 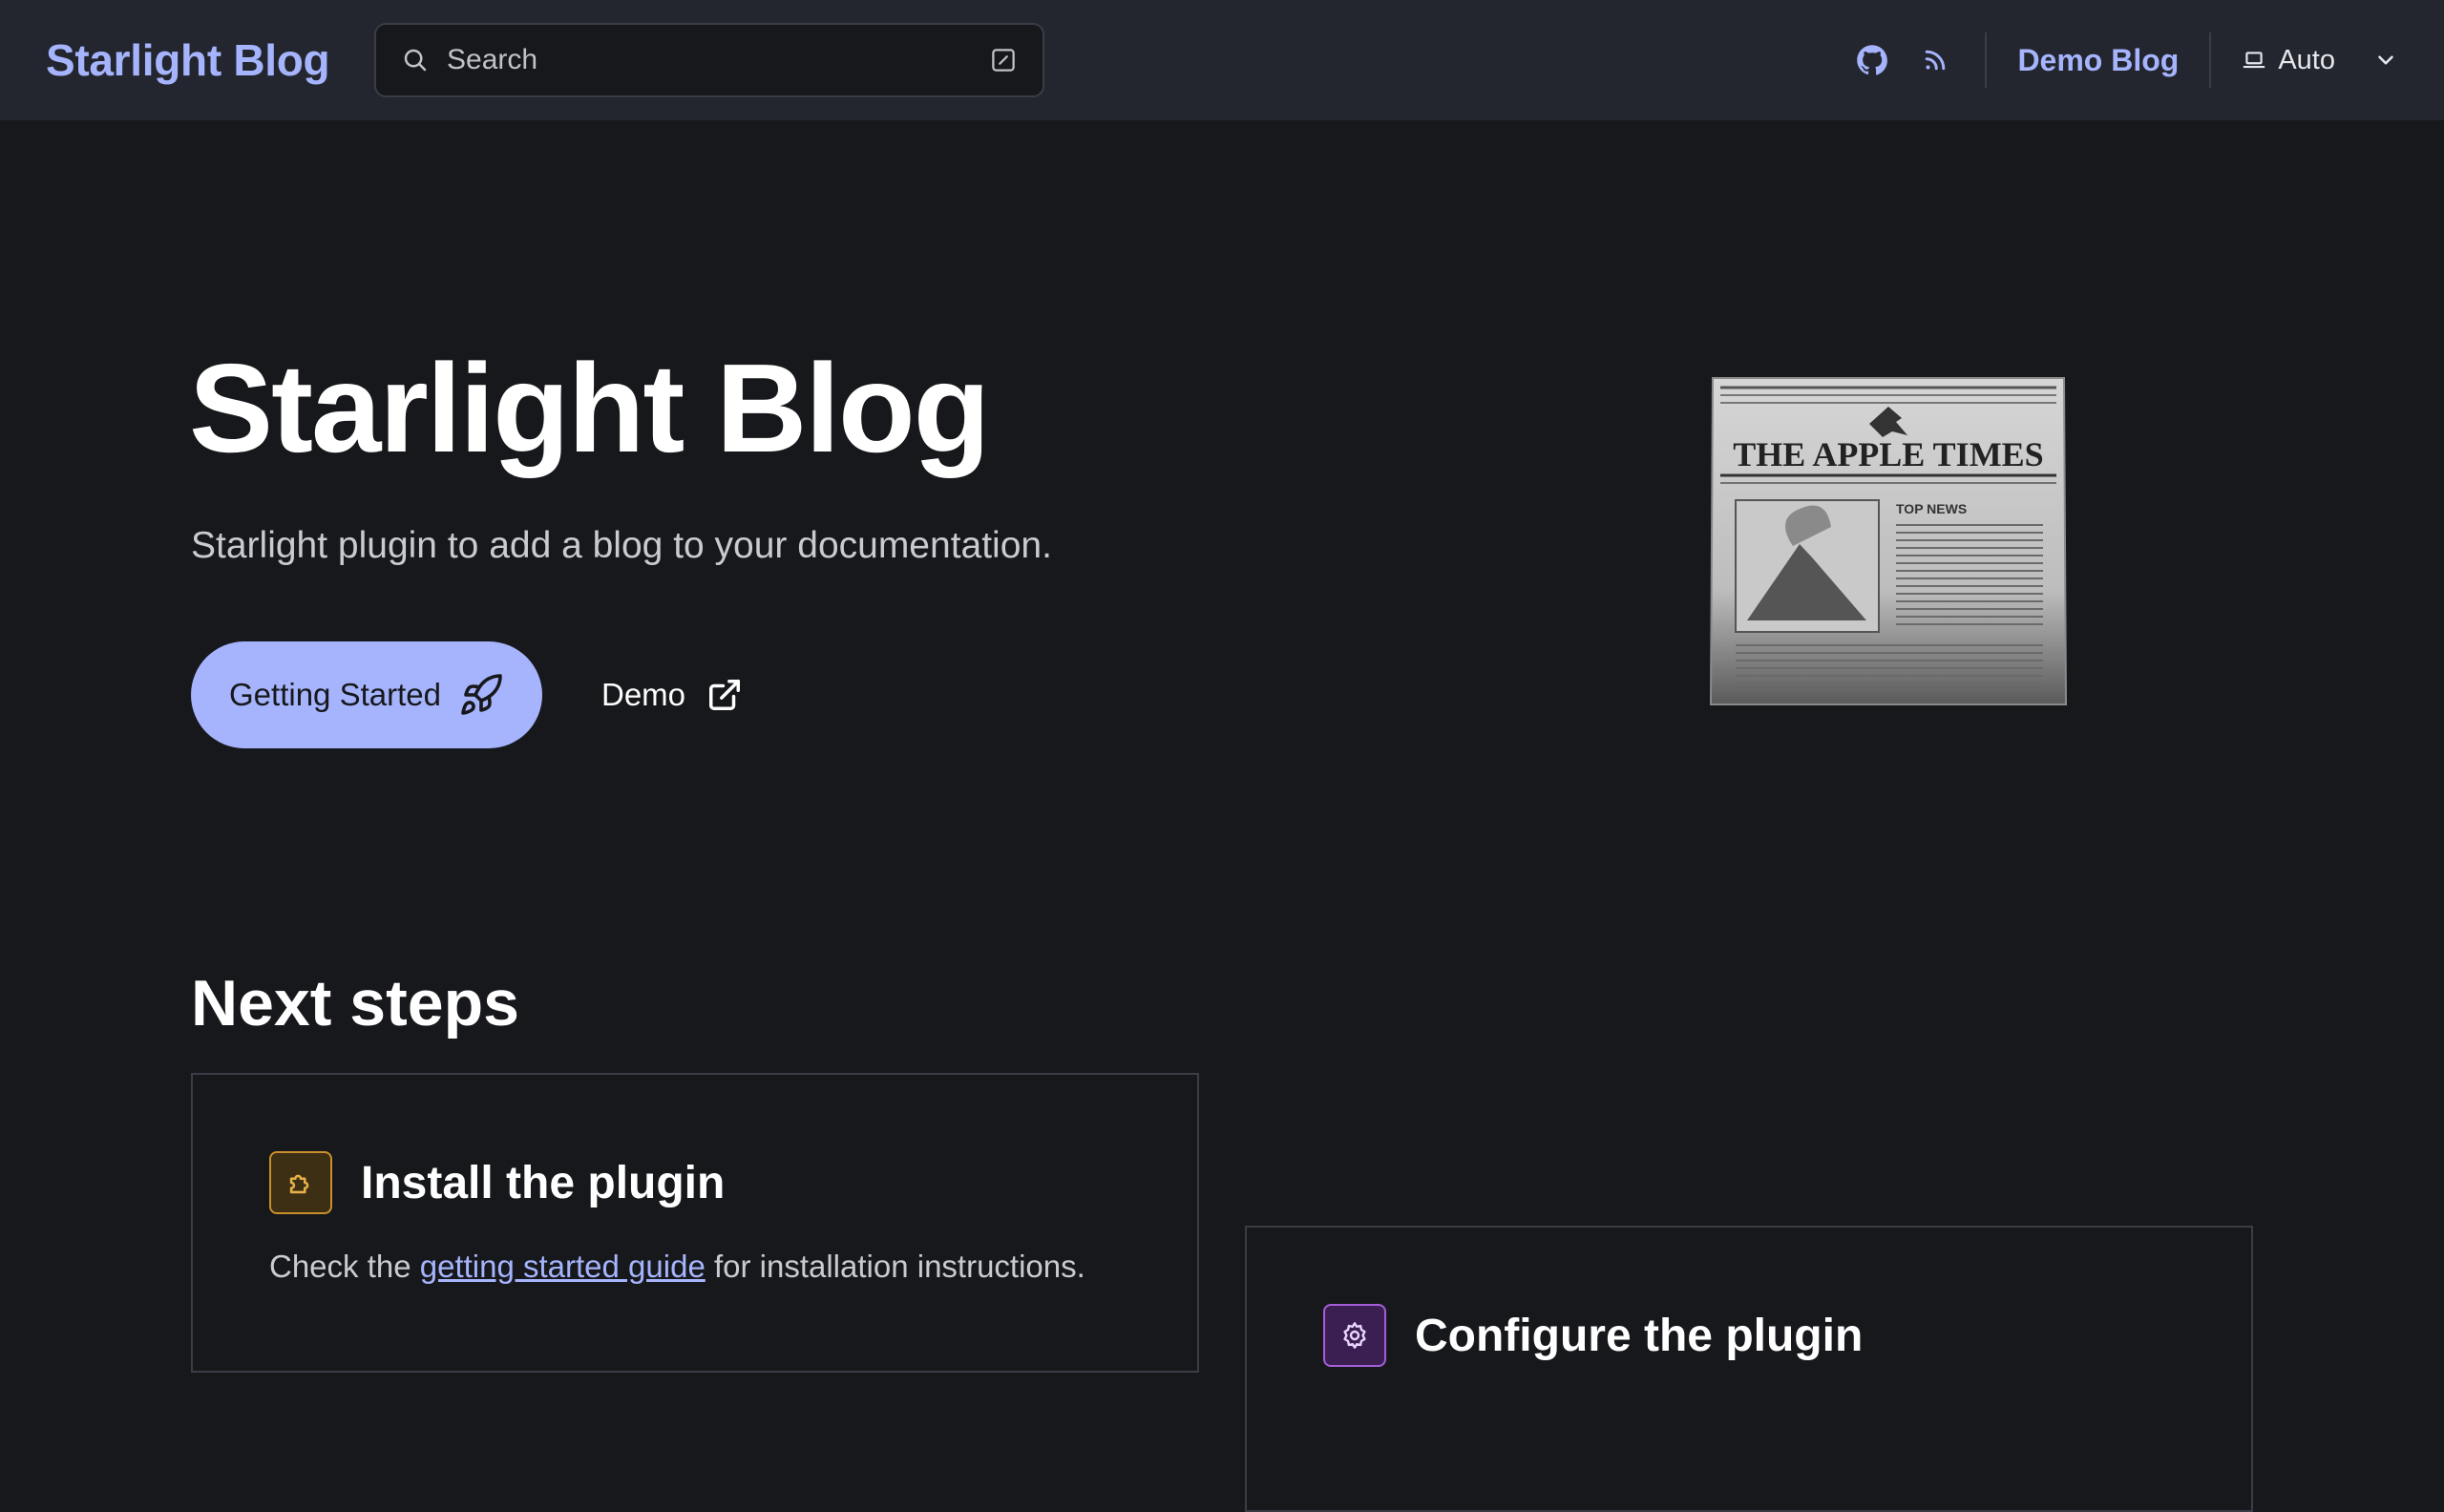 What do you see at coordinates (301, 1182) in the screenshot?
I see `puzzle-icon` at bounding box center [301, 1182].